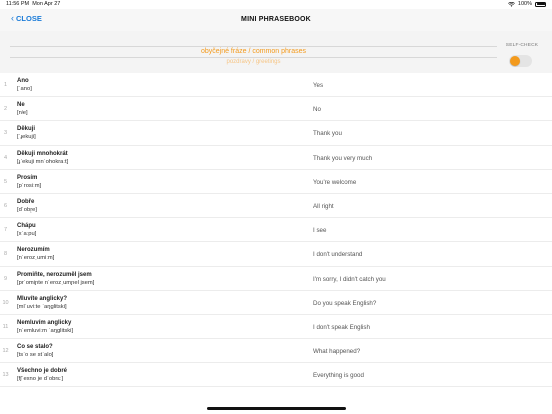 The height and width of the screenshot is (414, 552). What do you see at coordinates (335, 182) in the screenshot?
I see `english-translation: You're welcome` at bounding box center [335, 182].